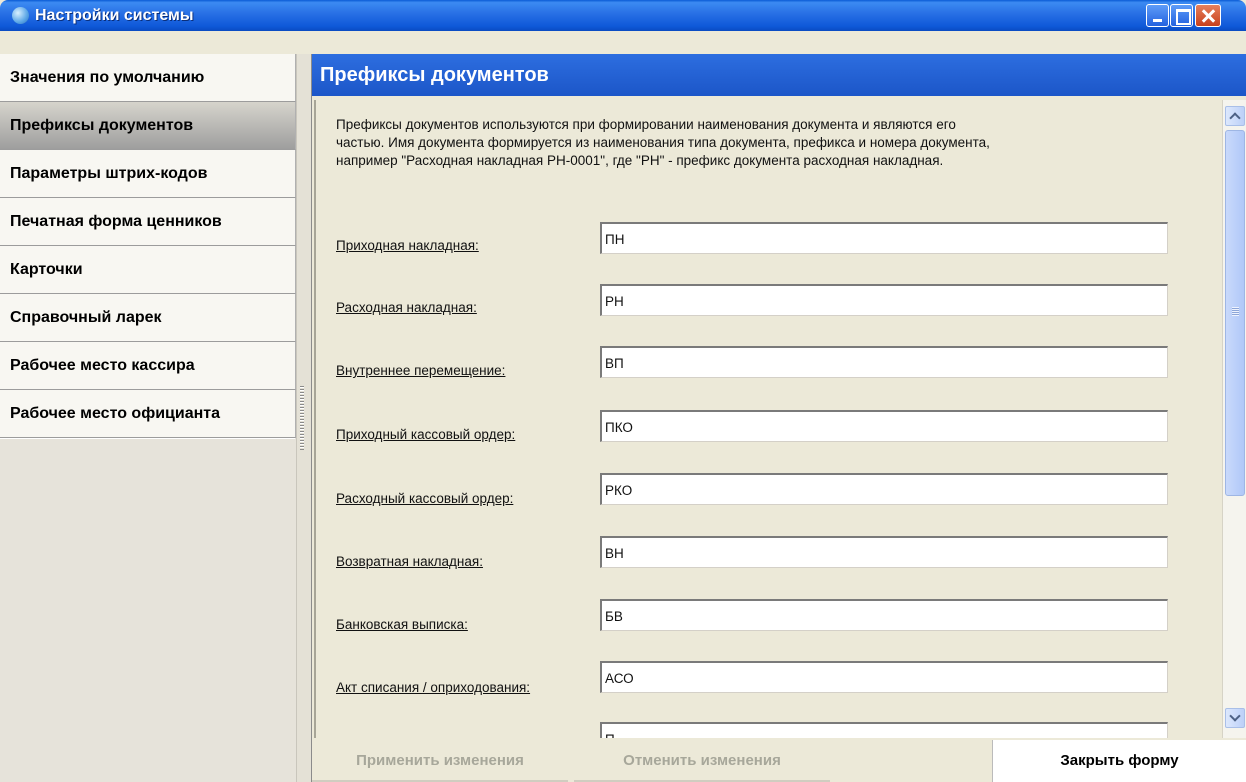 This screenshot has width=1246, height=782. What do you see at coordinates (406, 307) in the screenshot?
I see `label-outgoing-invoice: Расходная накладная:` at bounding box center [406, 307].